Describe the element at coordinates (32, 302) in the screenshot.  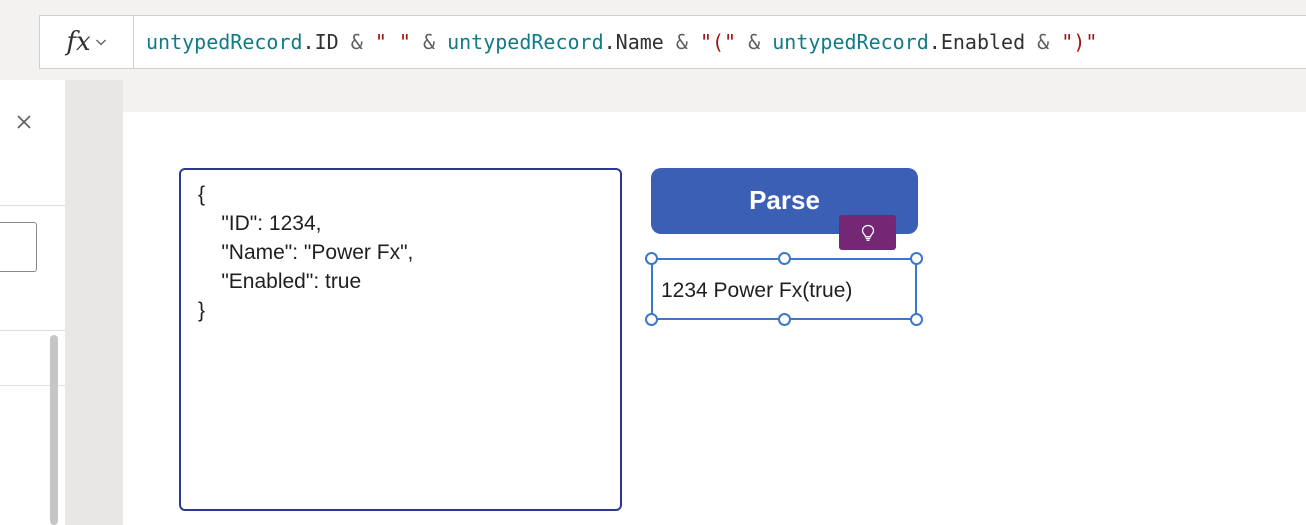
I see `left-pane` at that location.